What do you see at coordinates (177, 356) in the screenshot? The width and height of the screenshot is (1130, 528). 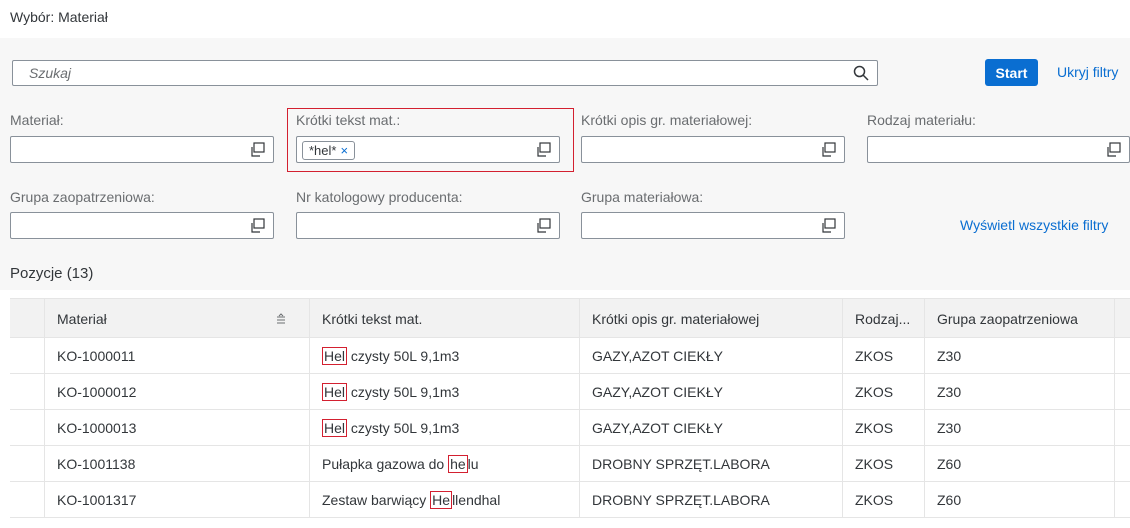 I see `cell-material: KO-1000011` at bounding box center [177, 356].